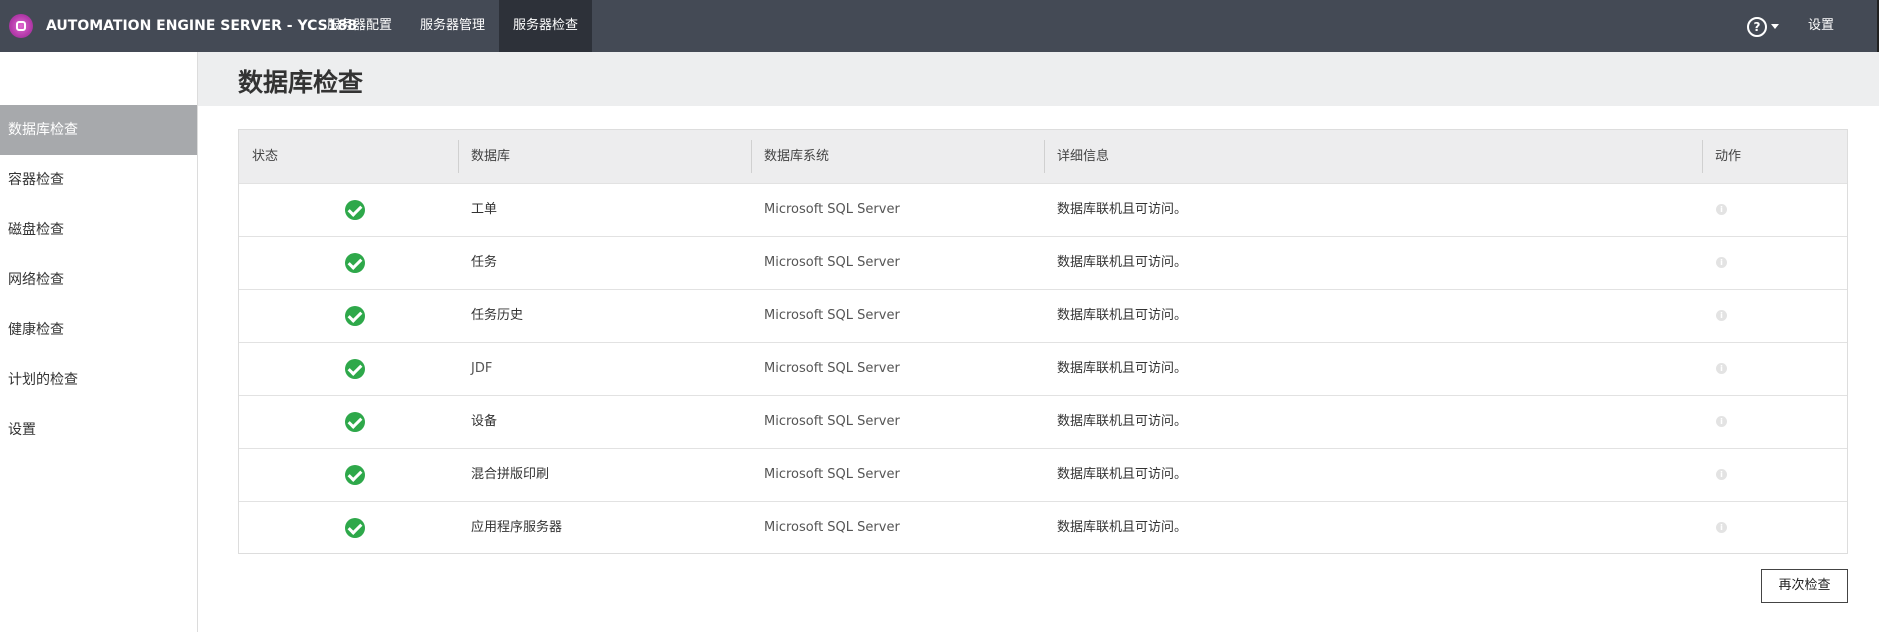 The image size is (1879, 632). I want to click on table-row: JDF Microsoft SQL Server 数据库联机且可访问。 i, so click(1043, 368).